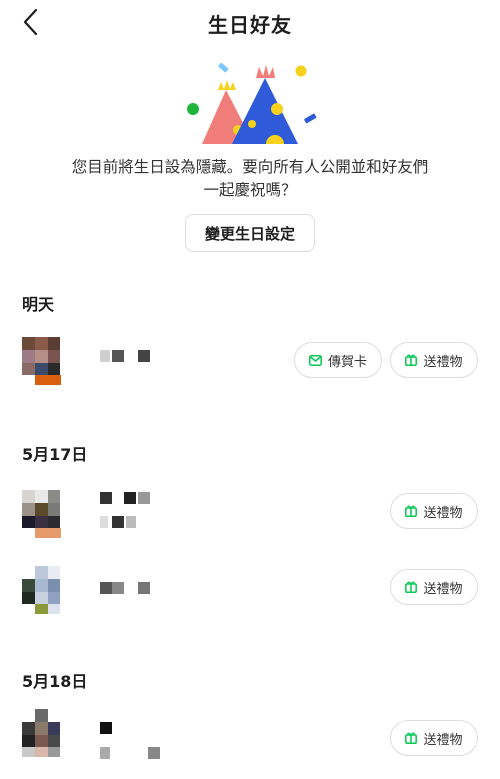 The width and height of the screenshot is (500, 779). I want to click on envelope-icon, so click(315, 360).